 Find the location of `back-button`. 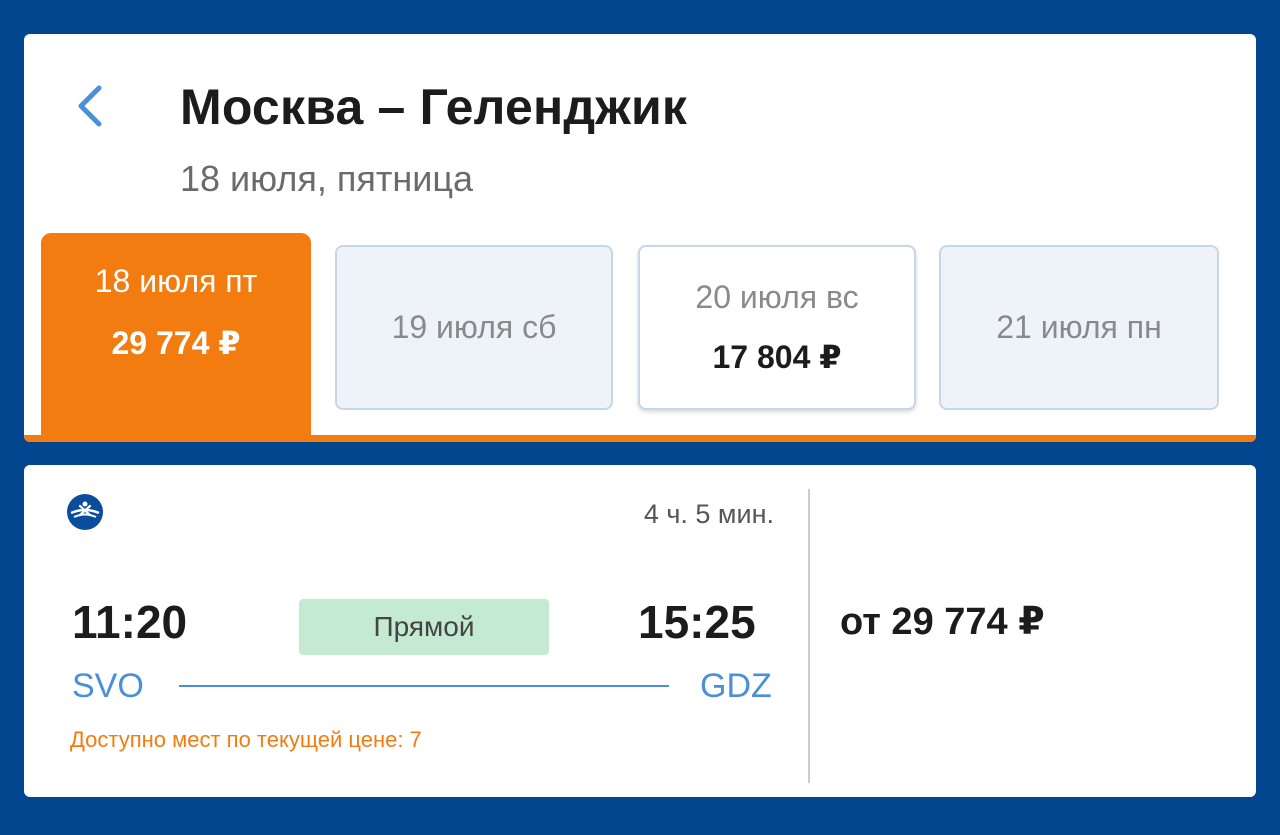

back-button is located at coordinates (90, 106).